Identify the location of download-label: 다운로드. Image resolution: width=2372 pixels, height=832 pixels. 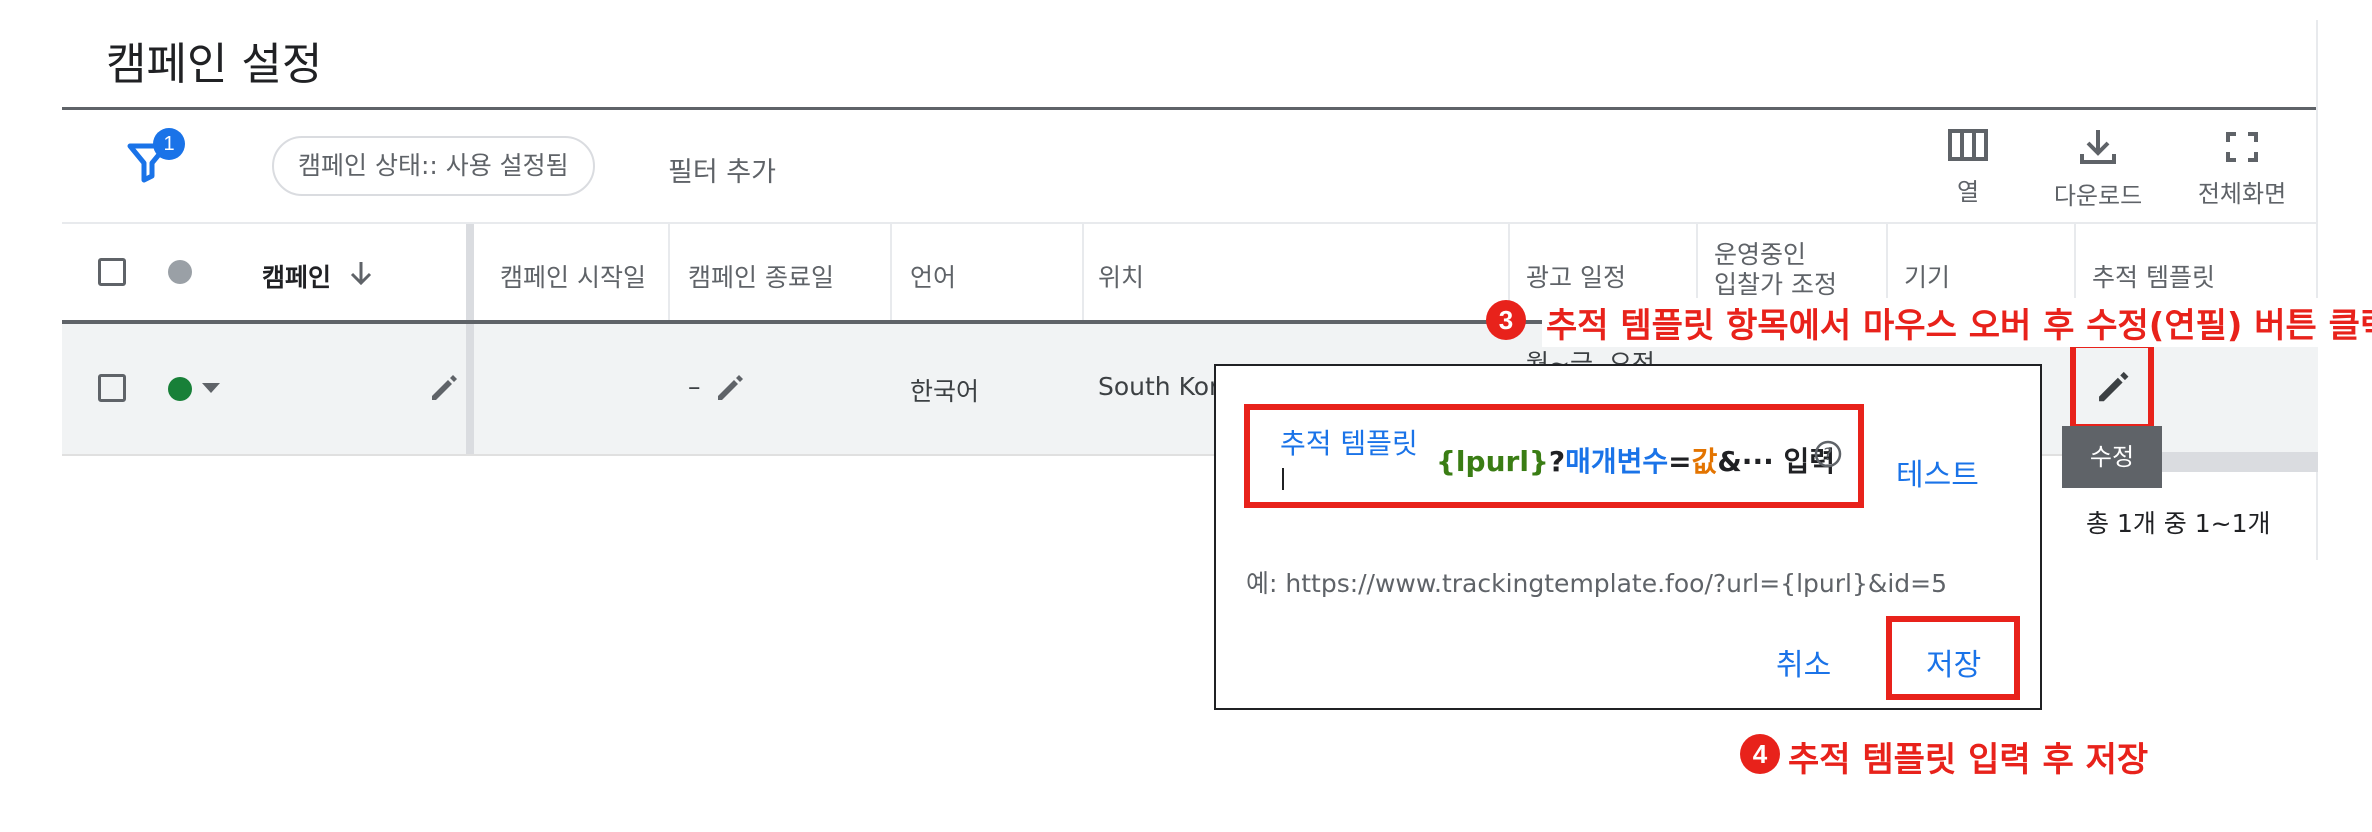
(2098, 196).